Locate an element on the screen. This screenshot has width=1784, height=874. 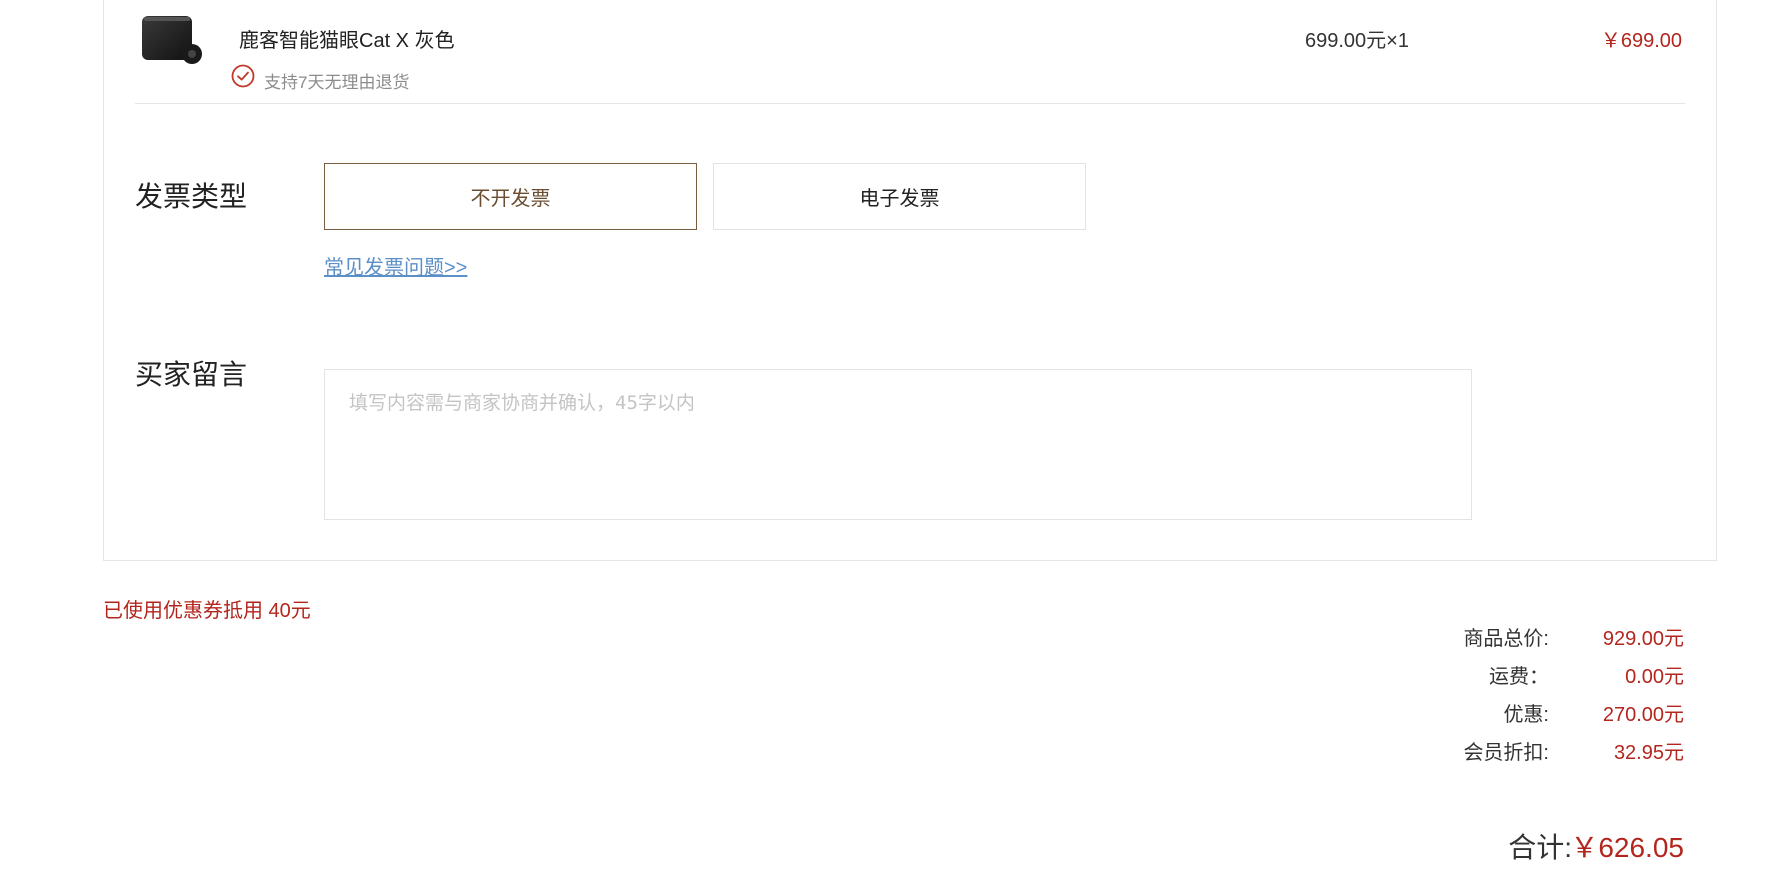
summary-label: 商品总价: is located at coordinates (1506, 639).